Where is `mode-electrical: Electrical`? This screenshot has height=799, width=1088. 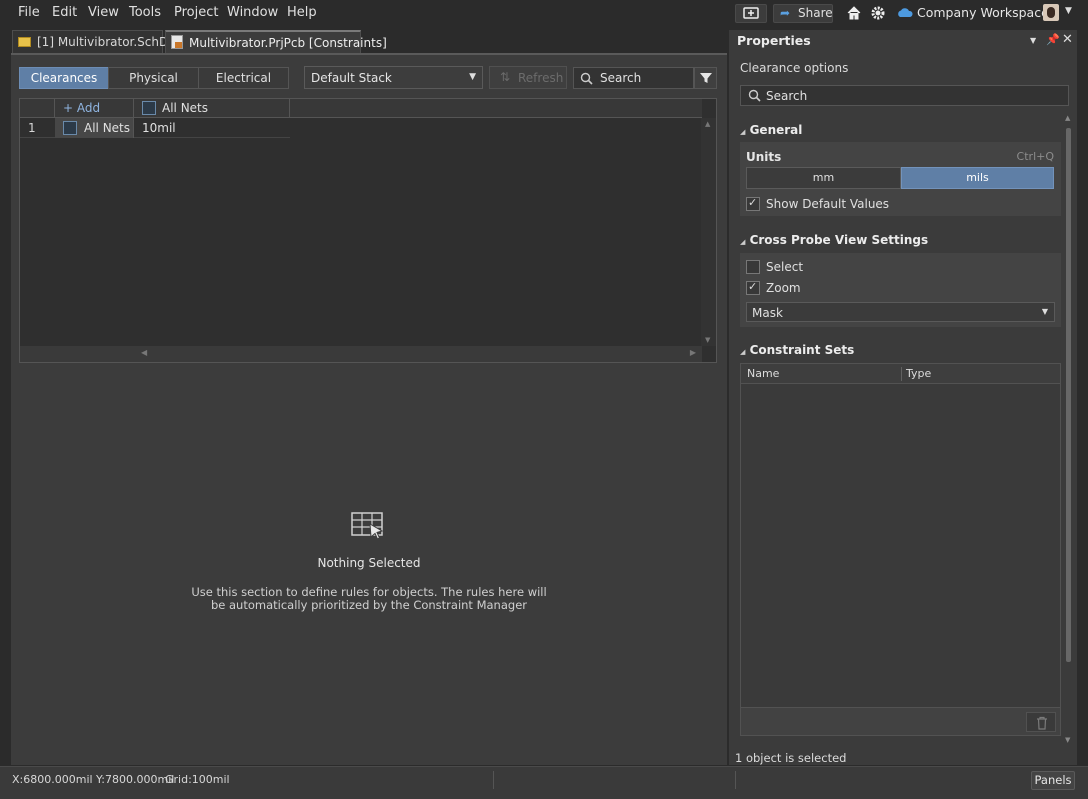 mode-electrical: Electrical is located at coordinates (243, 78).